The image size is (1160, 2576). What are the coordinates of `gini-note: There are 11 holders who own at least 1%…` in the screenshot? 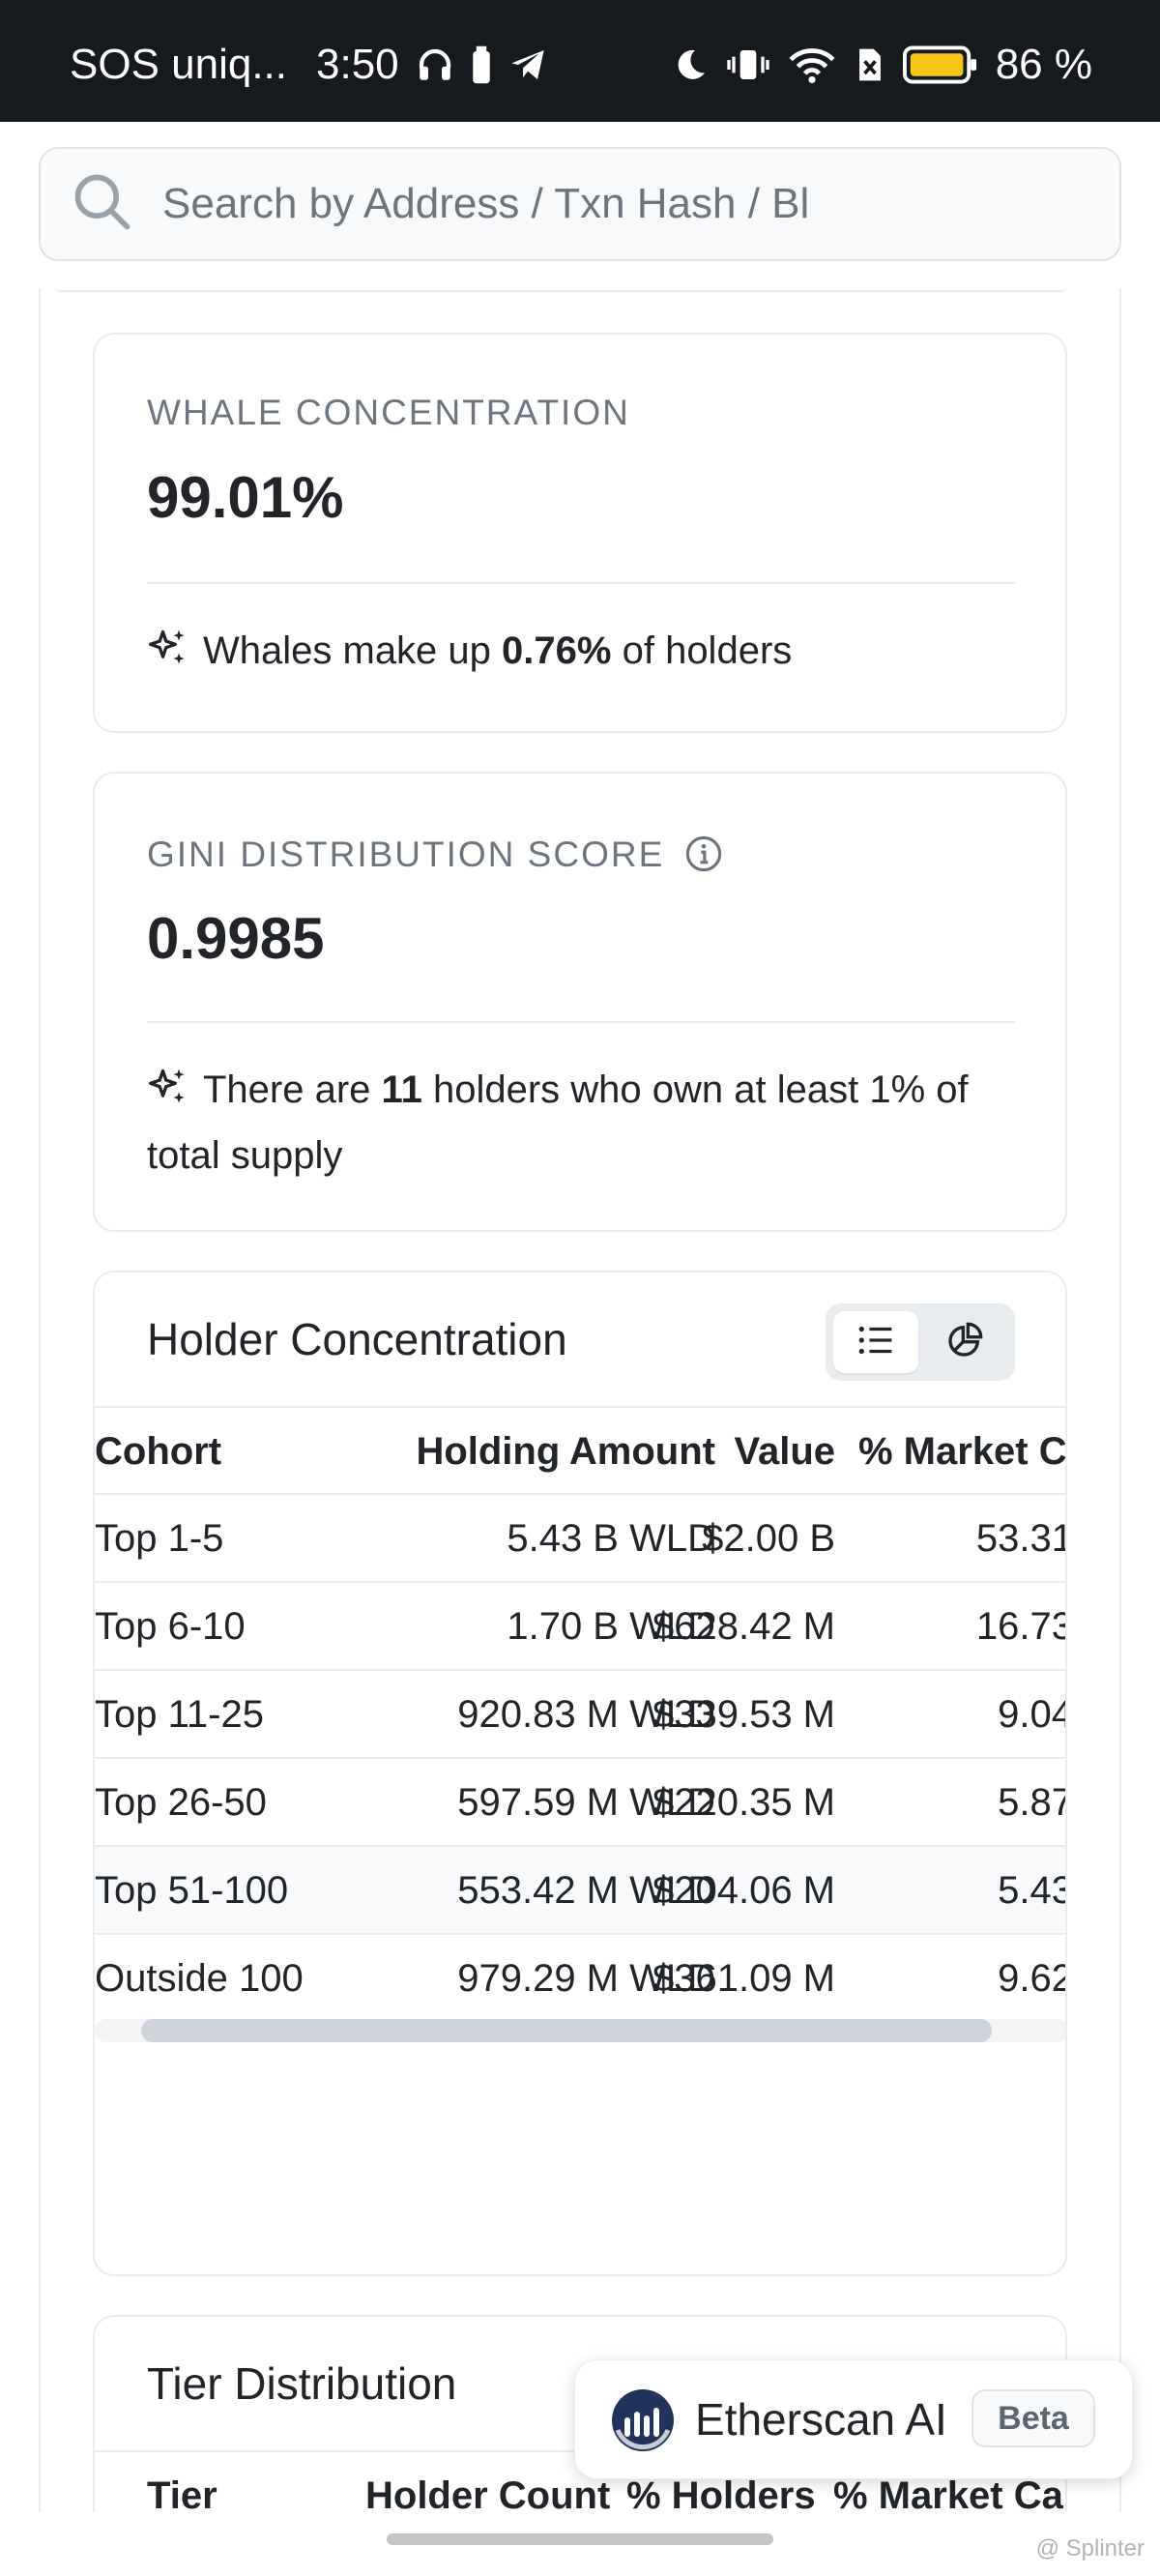 It's located at (577, 1123).